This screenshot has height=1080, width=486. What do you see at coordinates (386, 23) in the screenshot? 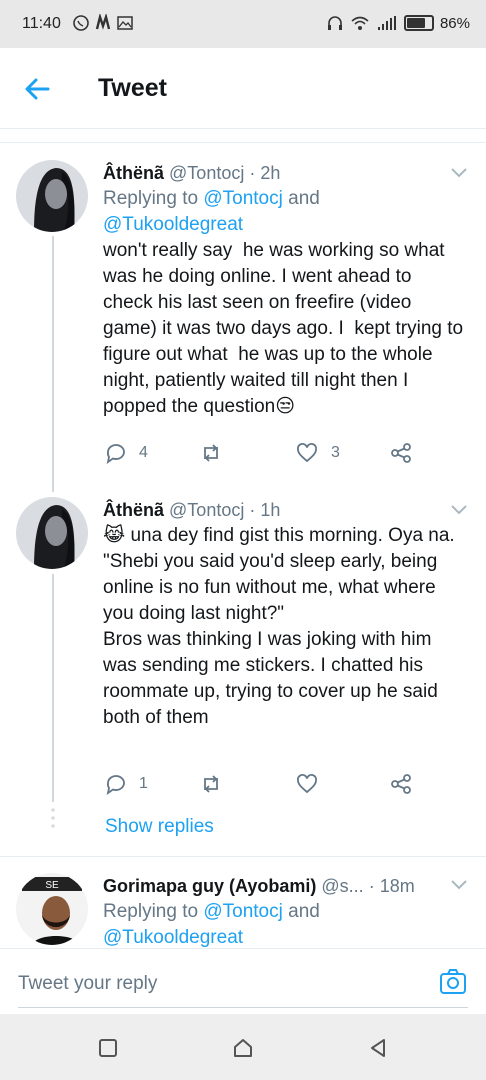
I see `signal-icon` at bounding box center [386, 23].